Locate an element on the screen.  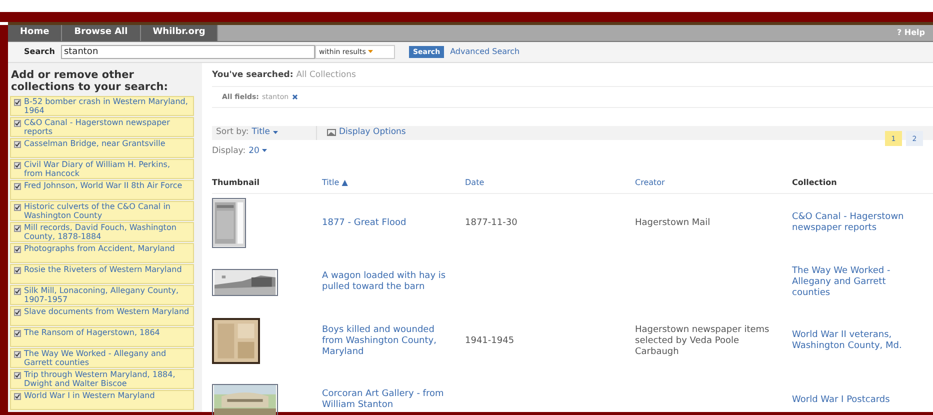
collection-item: Rosie the Riveters of Western Maryland is located at coordinates (102, 274).